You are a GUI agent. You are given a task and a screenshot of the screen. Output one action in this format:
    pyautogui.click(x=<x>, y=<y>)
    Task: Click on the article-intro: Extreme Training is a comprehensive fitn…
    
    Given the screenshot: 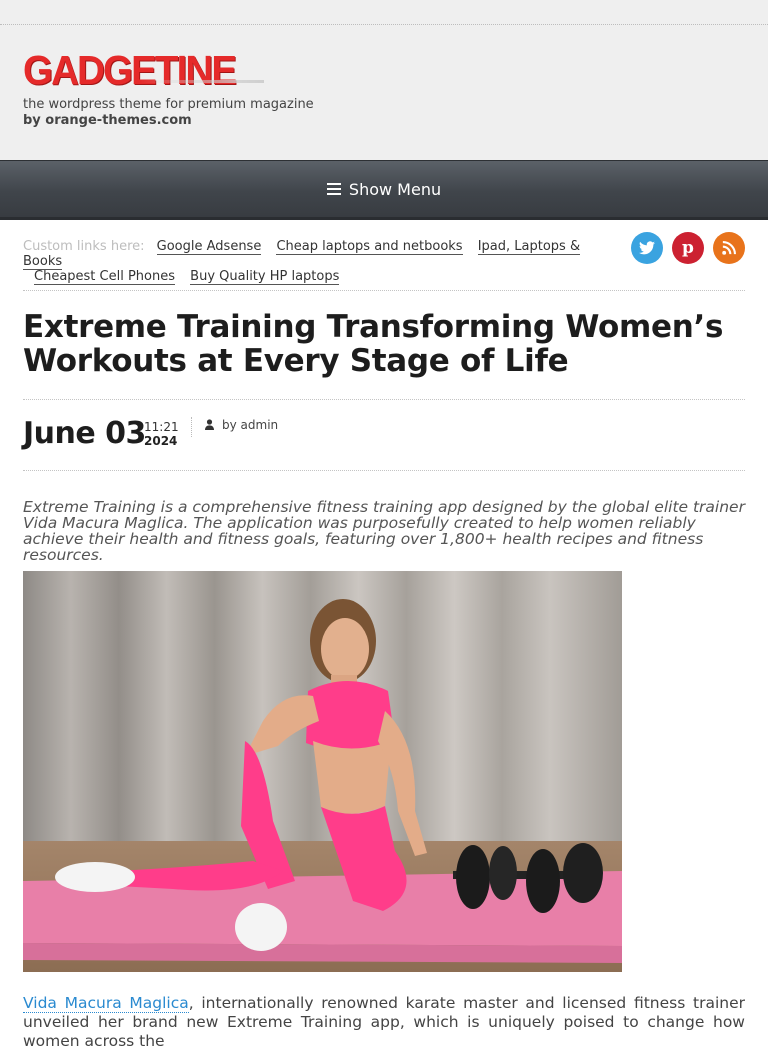 What is the action you would take?
    pyautogui.click(x=384, y=531)
    